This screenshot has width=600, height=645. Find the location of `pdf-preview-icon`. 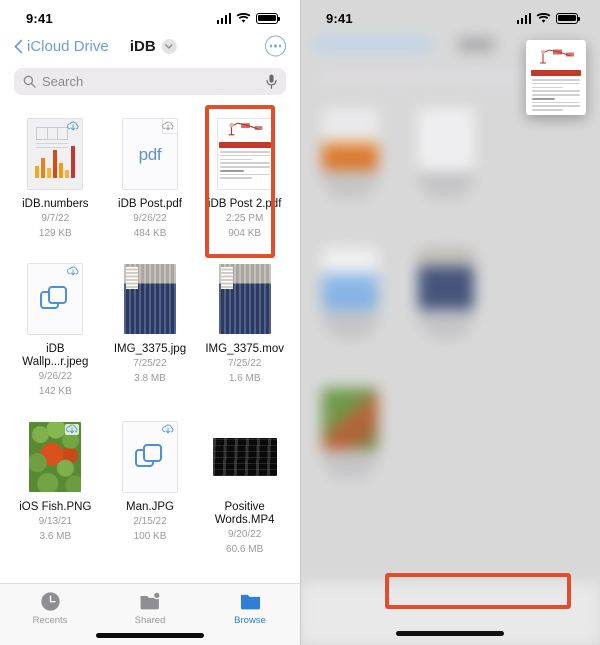

pdf-preview-icon is located at coordinates (244, 154).